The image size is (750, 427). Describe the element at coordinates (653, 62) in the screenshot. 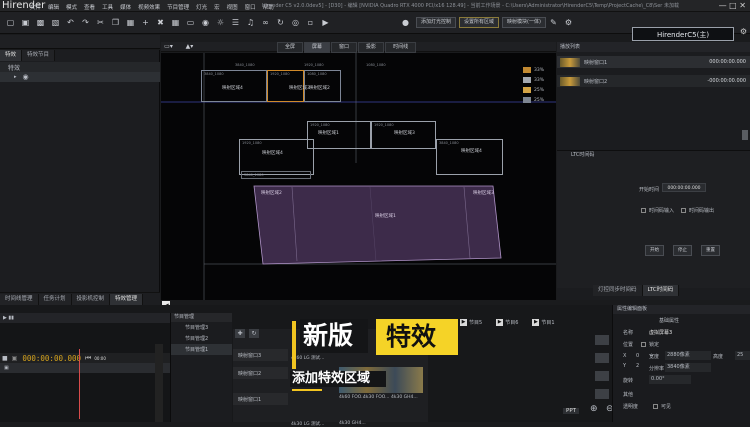

I see `playlist-track: 映射窗口1 000:00:00.000` at that location.